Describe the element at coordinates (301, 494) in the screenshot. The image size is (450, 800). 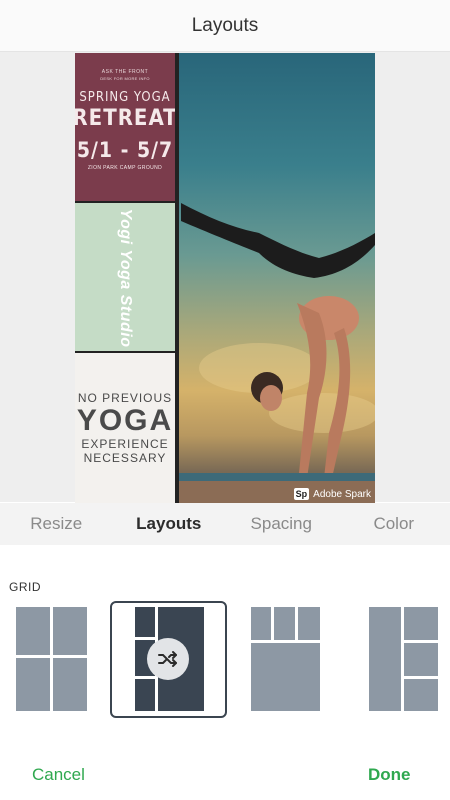
I see `spark-badge-icon: Sp` at that location.